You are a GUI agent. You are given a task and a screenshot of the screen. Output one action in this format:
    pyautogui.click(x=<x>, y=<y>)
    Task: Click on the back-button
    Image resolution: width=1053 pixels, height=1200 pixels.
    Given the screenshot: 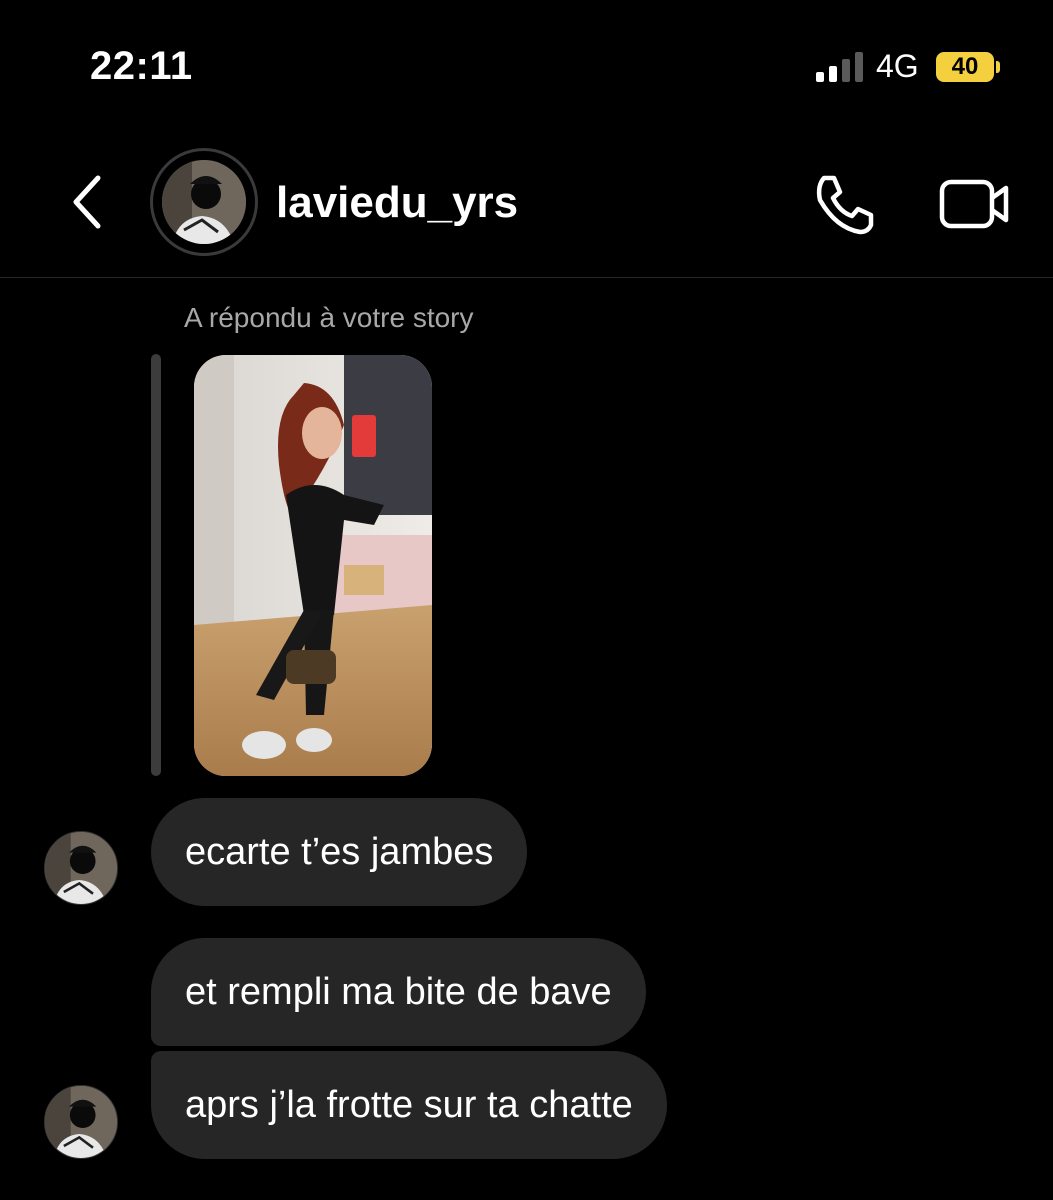 What is the action you would take?
    pyautogui.click(x=88, y=202)
    